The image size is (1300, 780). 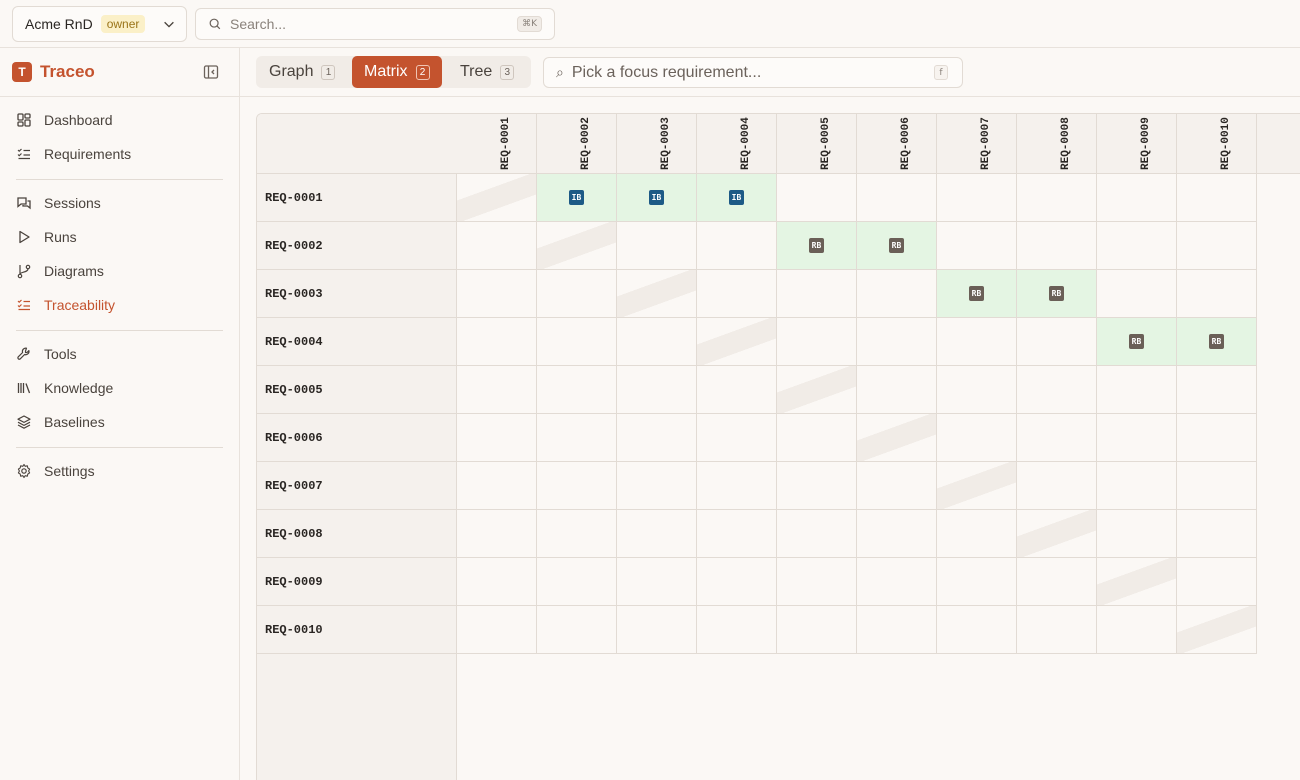 What do you see at coordinates (120, 120) in the screenshot?
I see `sidebar-item-dashboard: Dashboard` at bounding box center [120, 120].